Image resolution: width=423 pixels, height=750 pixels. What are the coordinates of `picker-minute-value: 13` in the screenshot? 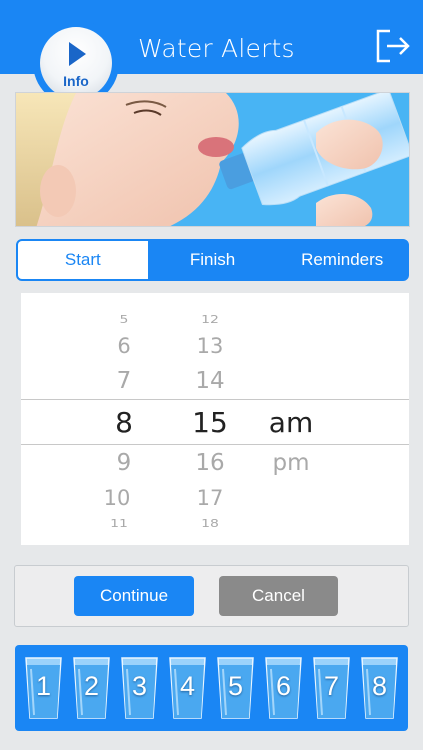 It's located at (210, 346).